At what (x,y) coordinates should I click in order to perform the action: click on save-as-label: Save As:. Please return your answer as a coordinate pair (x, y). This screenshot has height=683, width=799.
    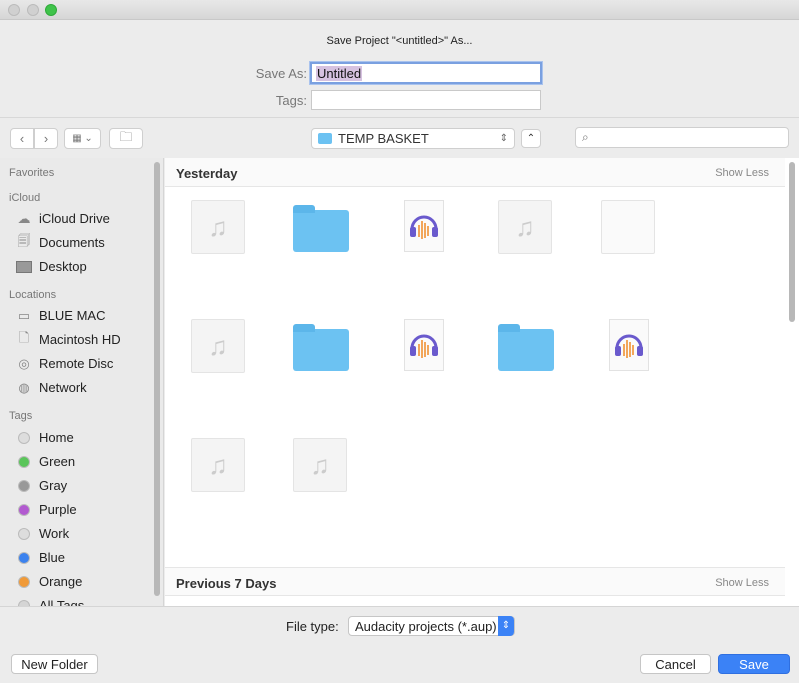
    Looking at the image, I should click on (281, 73).